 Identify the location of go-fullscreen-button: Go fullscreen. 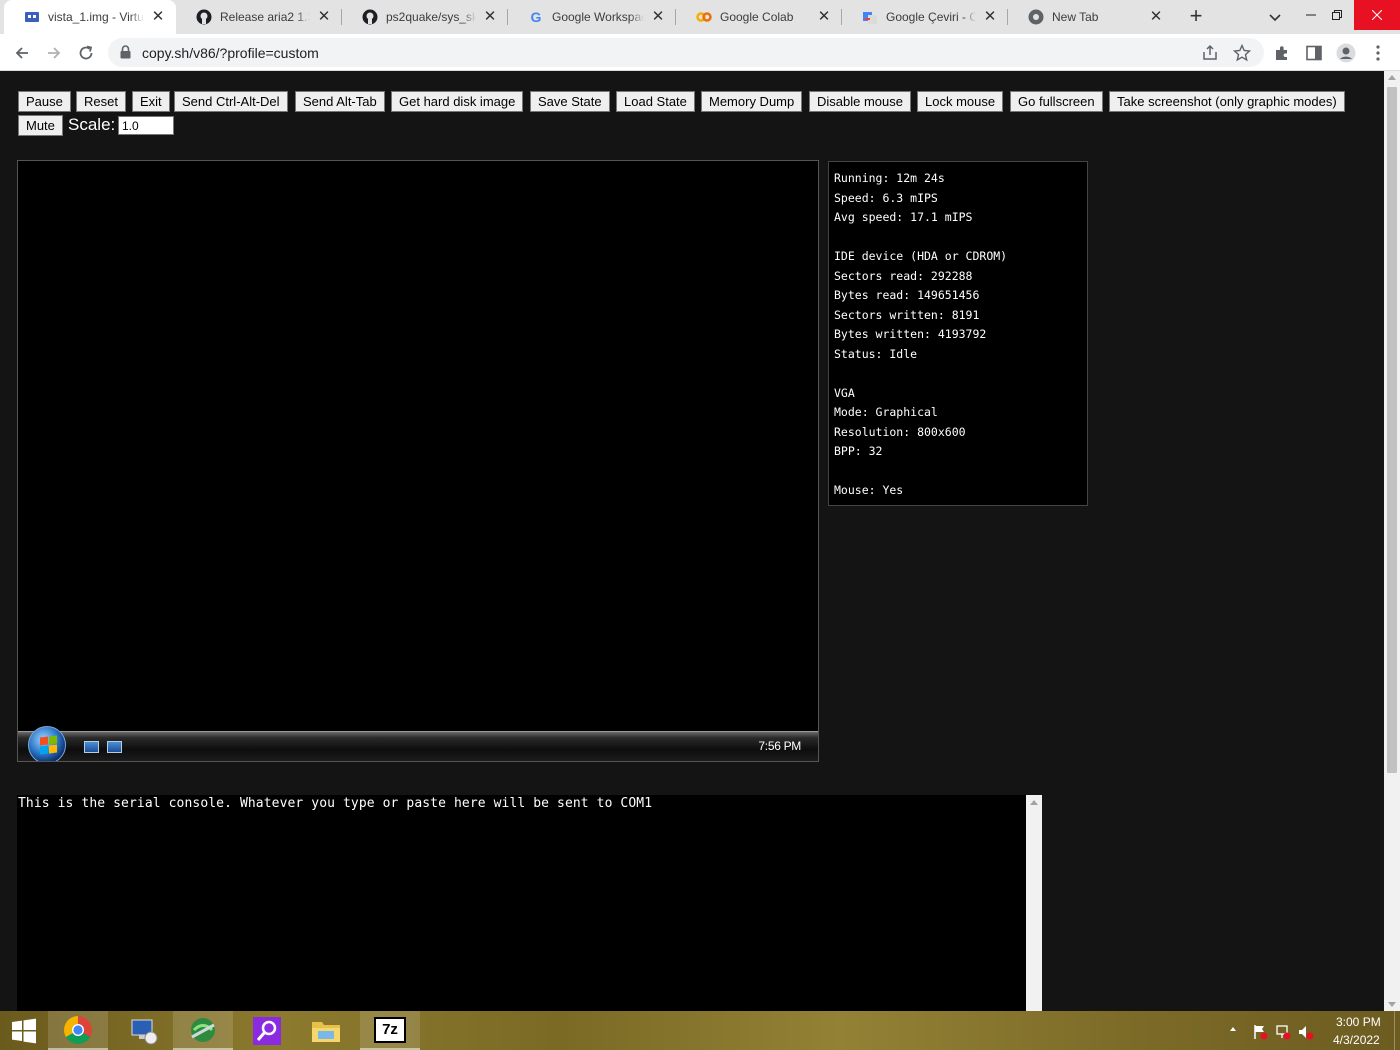
(1056, 101).